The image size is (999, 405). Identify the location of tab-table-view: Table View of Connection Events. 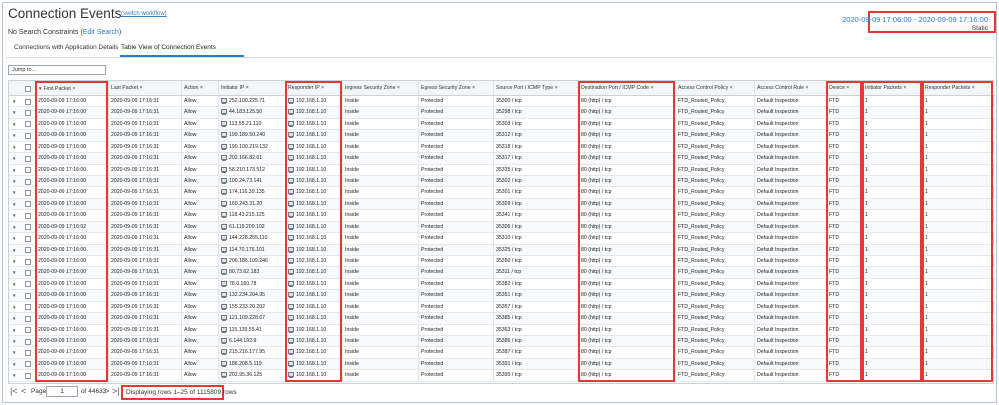
(168, 47).